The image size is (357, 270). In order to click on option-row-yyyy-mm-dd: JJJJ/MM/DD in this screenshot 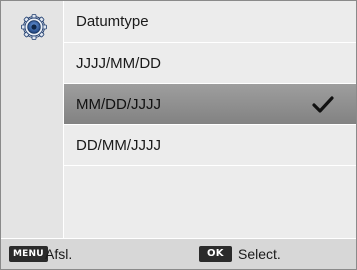, I will do `click(210, 63)`.